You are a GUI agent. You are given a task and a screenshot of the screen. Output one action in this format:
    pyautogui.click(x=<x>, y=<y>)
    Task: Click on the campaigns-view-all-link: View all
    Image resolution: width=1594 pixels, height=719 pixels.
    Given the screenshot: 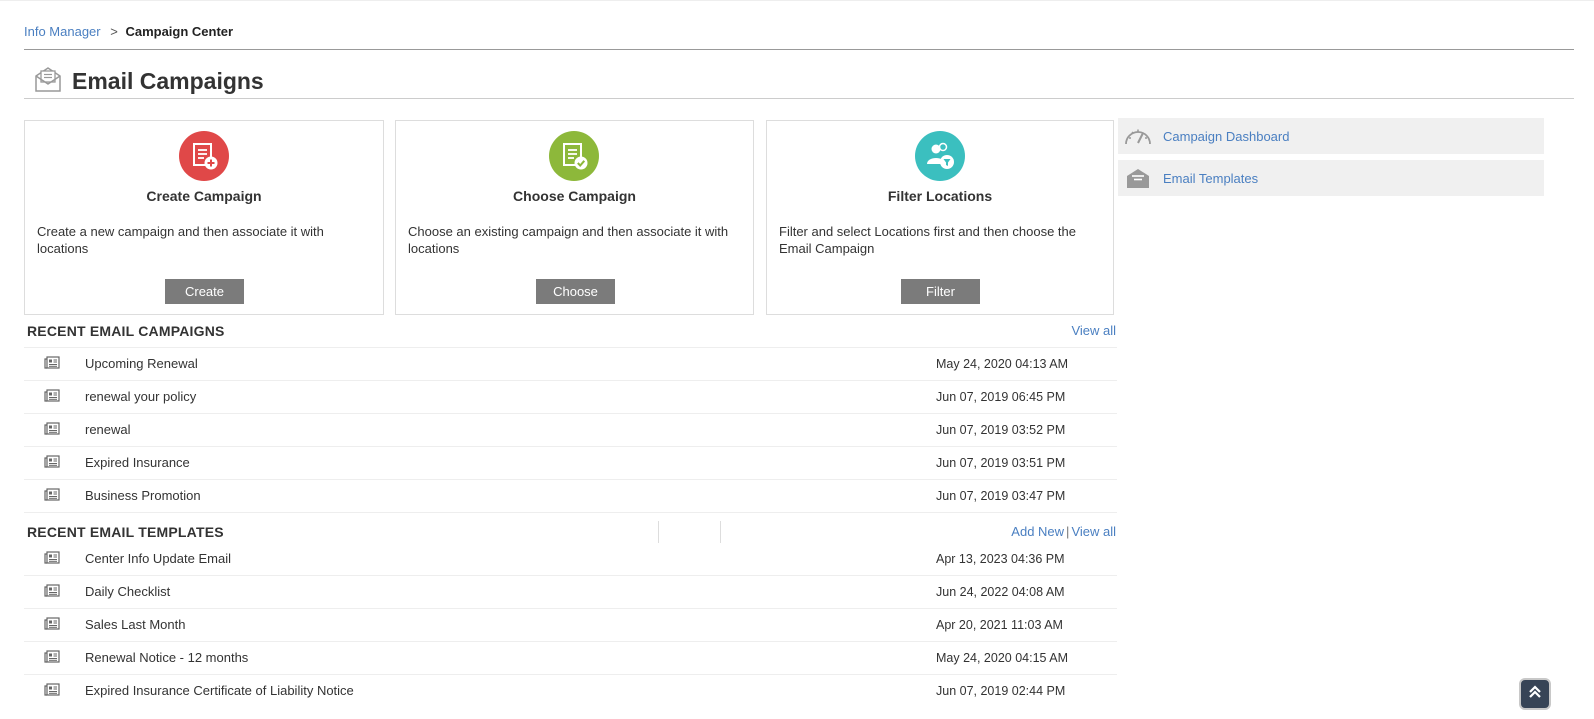 What is the action you would take?
    pyautogui.click(x=1093, y=330)
    